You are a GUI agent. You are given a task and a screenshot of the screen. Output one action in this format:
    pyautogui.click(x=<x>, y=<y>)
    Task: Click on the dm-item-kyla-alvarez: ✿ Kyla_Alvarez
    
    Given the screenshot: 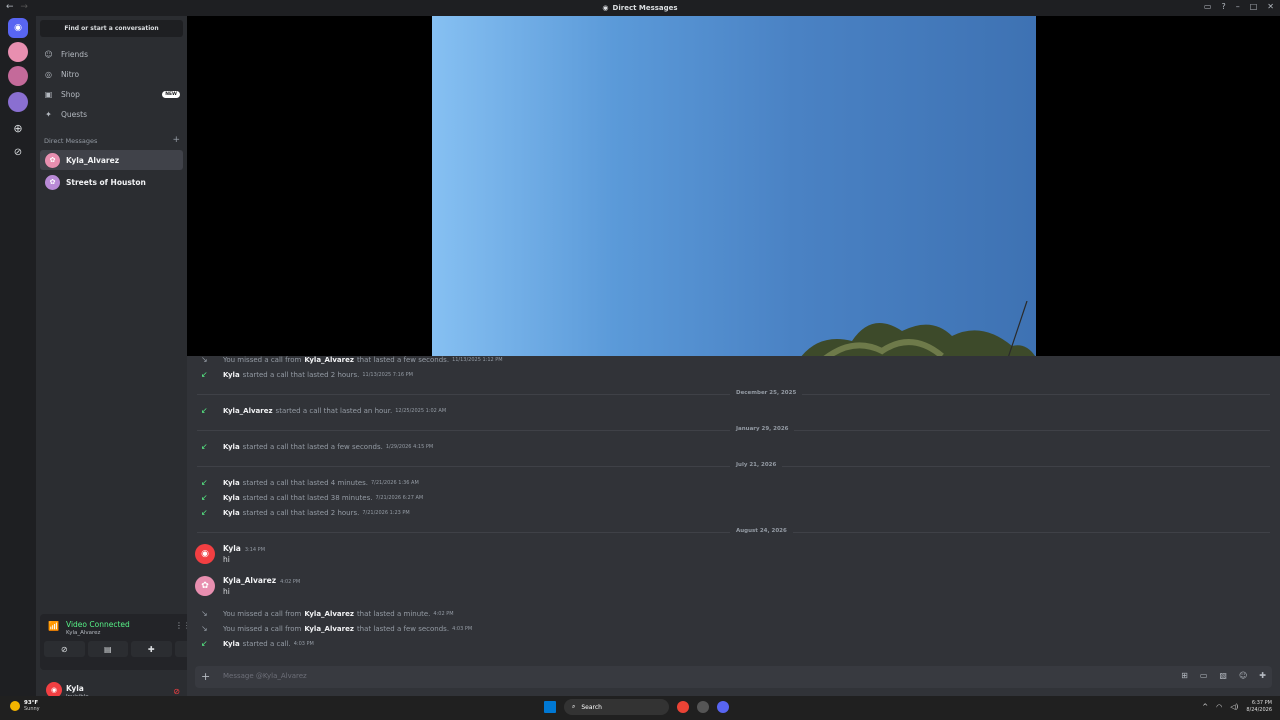 What is the action you would take?
    pyautogui.click(x=111, y=160)
    